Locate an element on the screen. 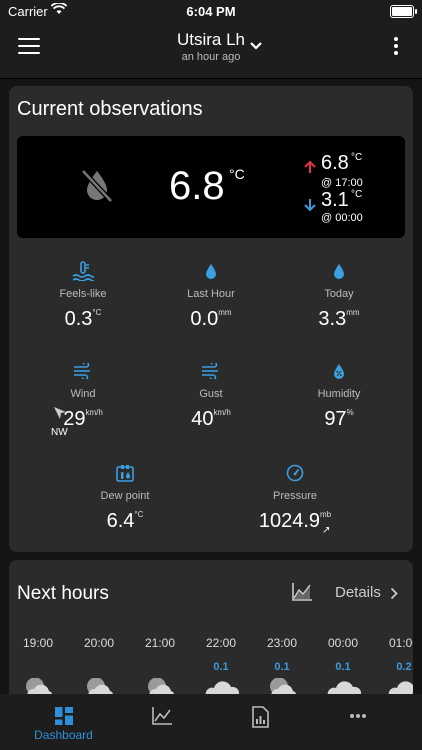 This screenshot has height=750, width=422. high-temperature: 6.8 is located at coordinates (335, 163).